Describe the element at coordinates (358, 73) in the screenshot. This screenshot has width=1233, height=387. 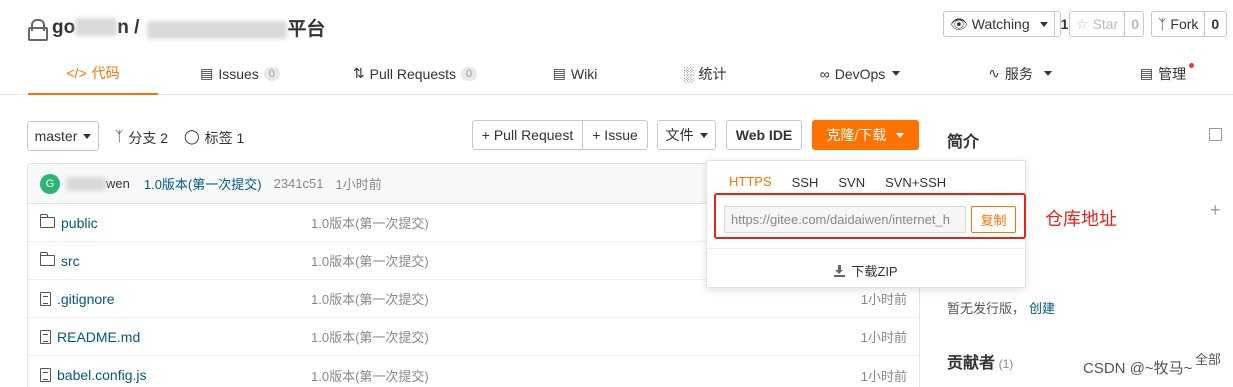
I see `pull-request-icon: ⇅` at that location.